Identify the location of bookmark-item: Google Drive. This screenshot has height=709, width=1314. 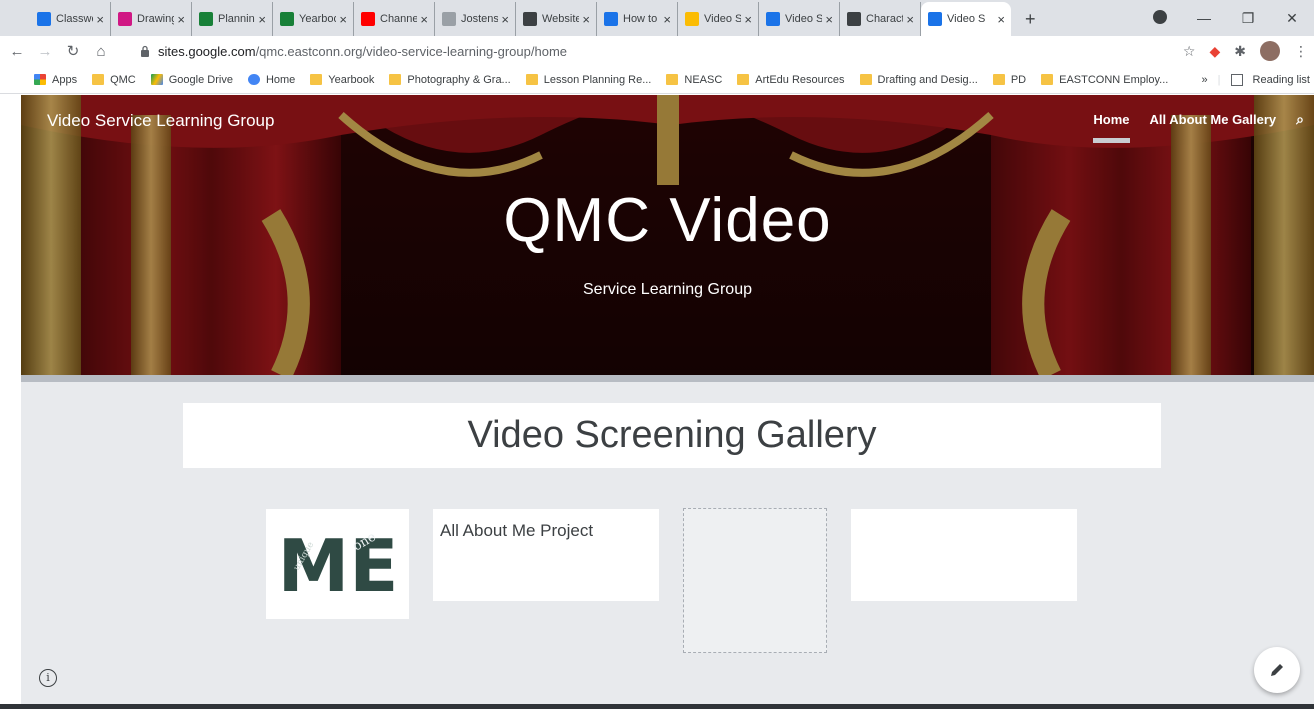
(191, 80).